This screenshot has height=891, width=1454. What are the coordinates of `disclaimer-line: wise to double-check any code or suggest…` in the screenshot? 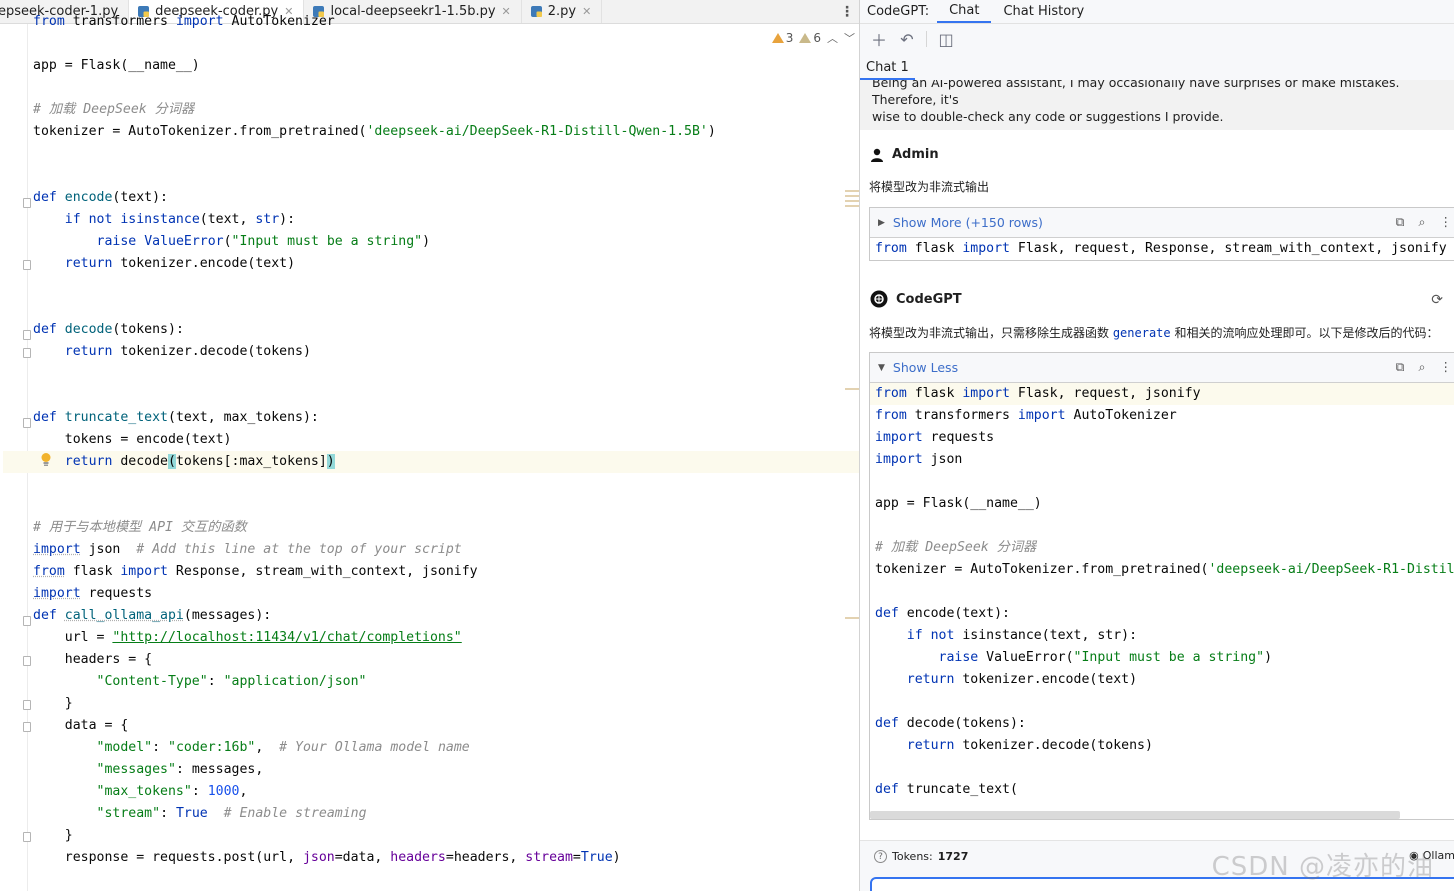 It's located at (1048, 116).